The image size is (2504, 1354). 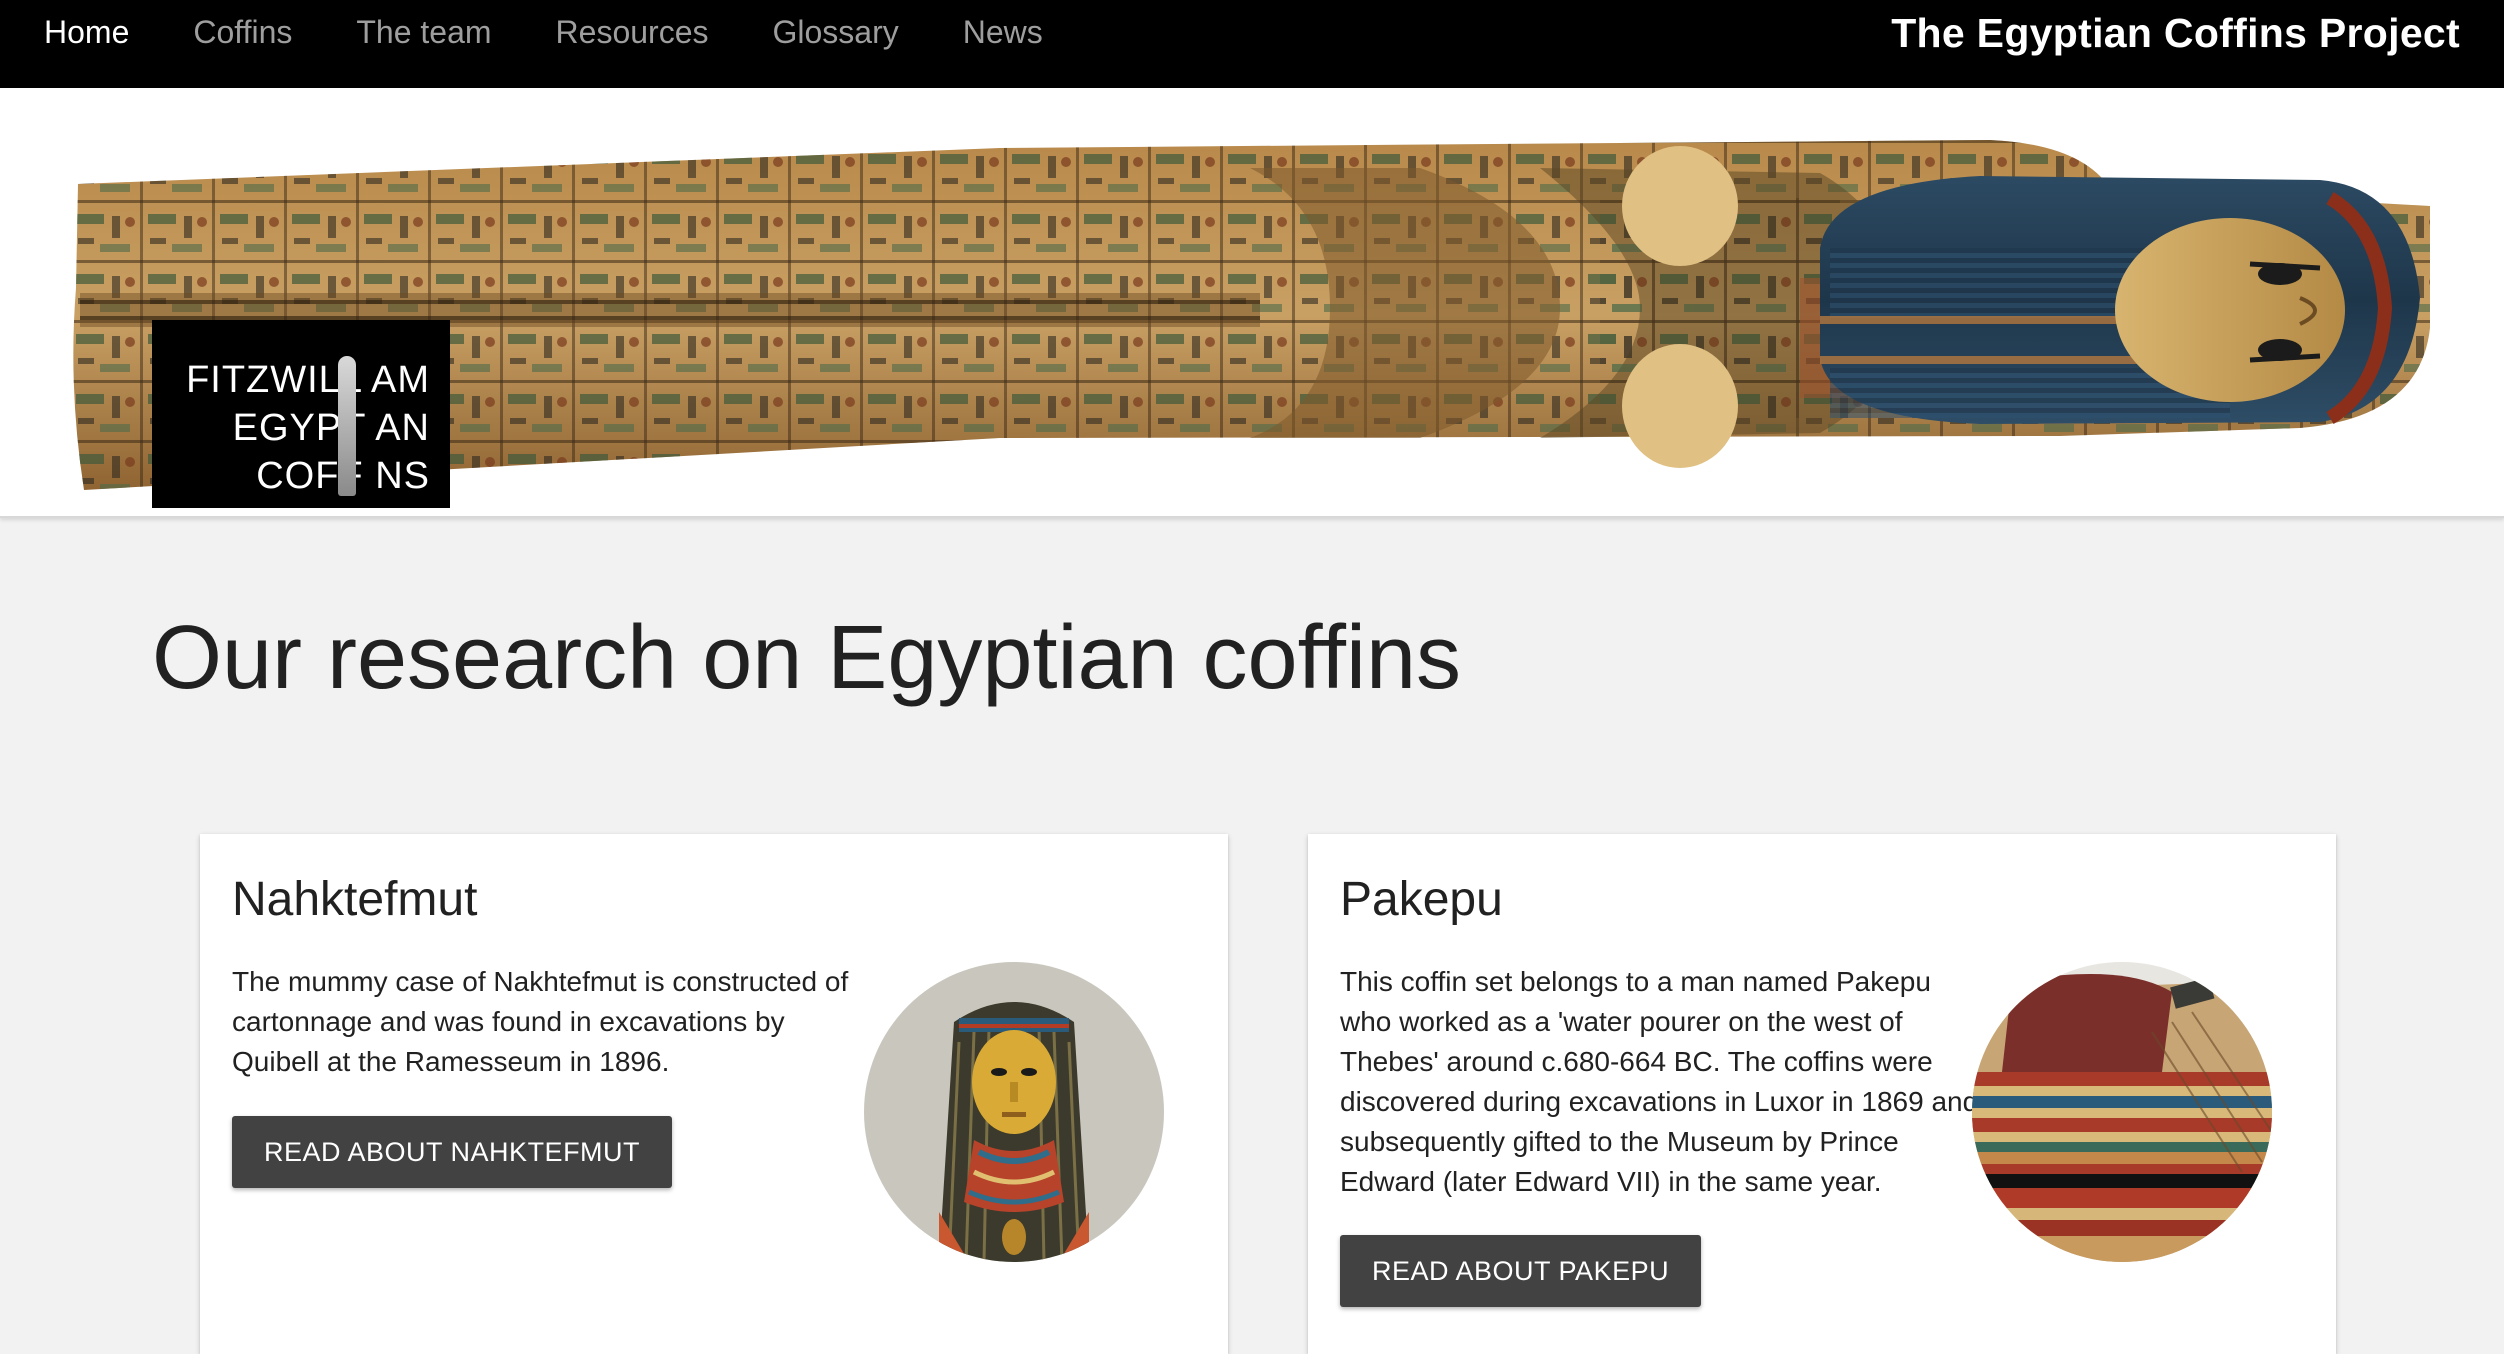 What do you see at coordinates (1003, 32) in the screenshot?
I see `nav-item-news: News` at bounding box center [1003, 32].